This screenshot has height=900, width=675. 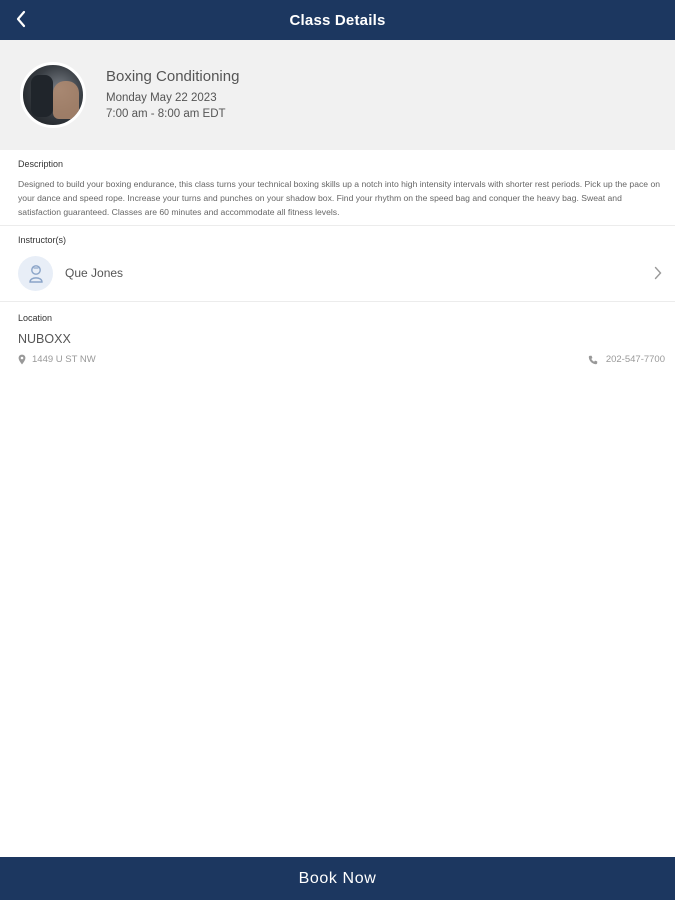 I want to click on phone-icon, so click(x=593, y=359).